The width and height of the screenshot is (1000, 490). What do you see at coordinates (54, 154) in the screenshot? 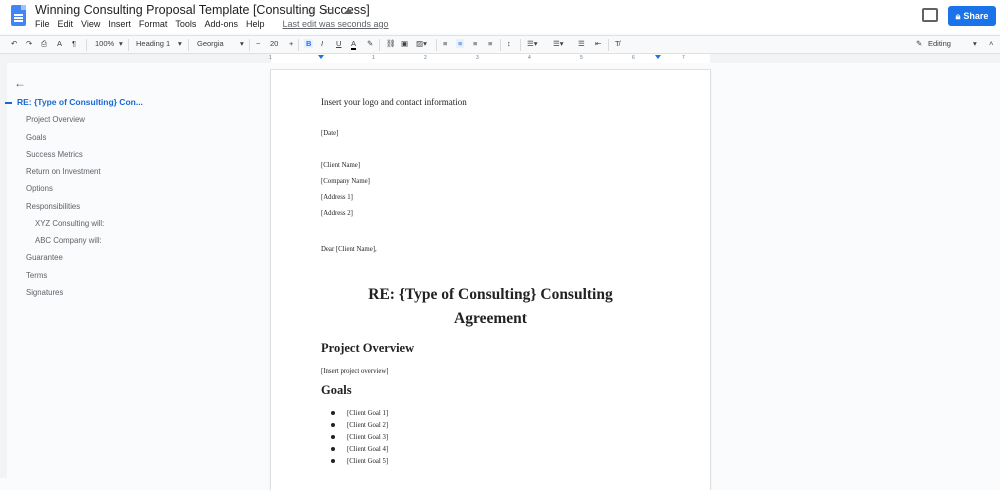
I see `outline-item-success-metrics: Success Metrics` at bounding box center [54, 154].